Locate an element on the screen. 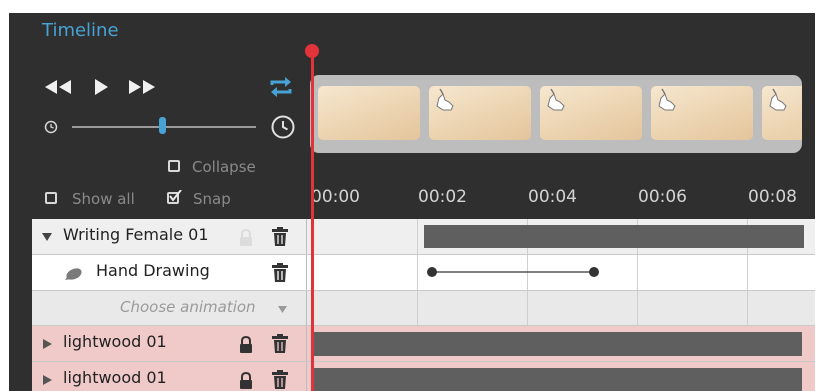 This screenshot has width=824, height=391. show-all-label: Show all is located at coordinates (103, 199).